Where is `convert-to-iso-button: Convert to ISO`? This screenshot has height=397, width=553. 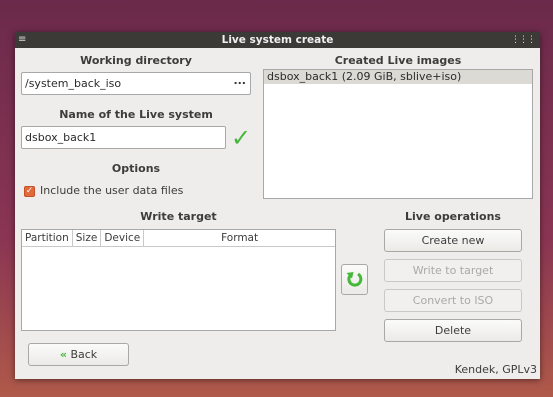 convert-to-iso-button: Convert to ISO is located at coordinates (453, 300).